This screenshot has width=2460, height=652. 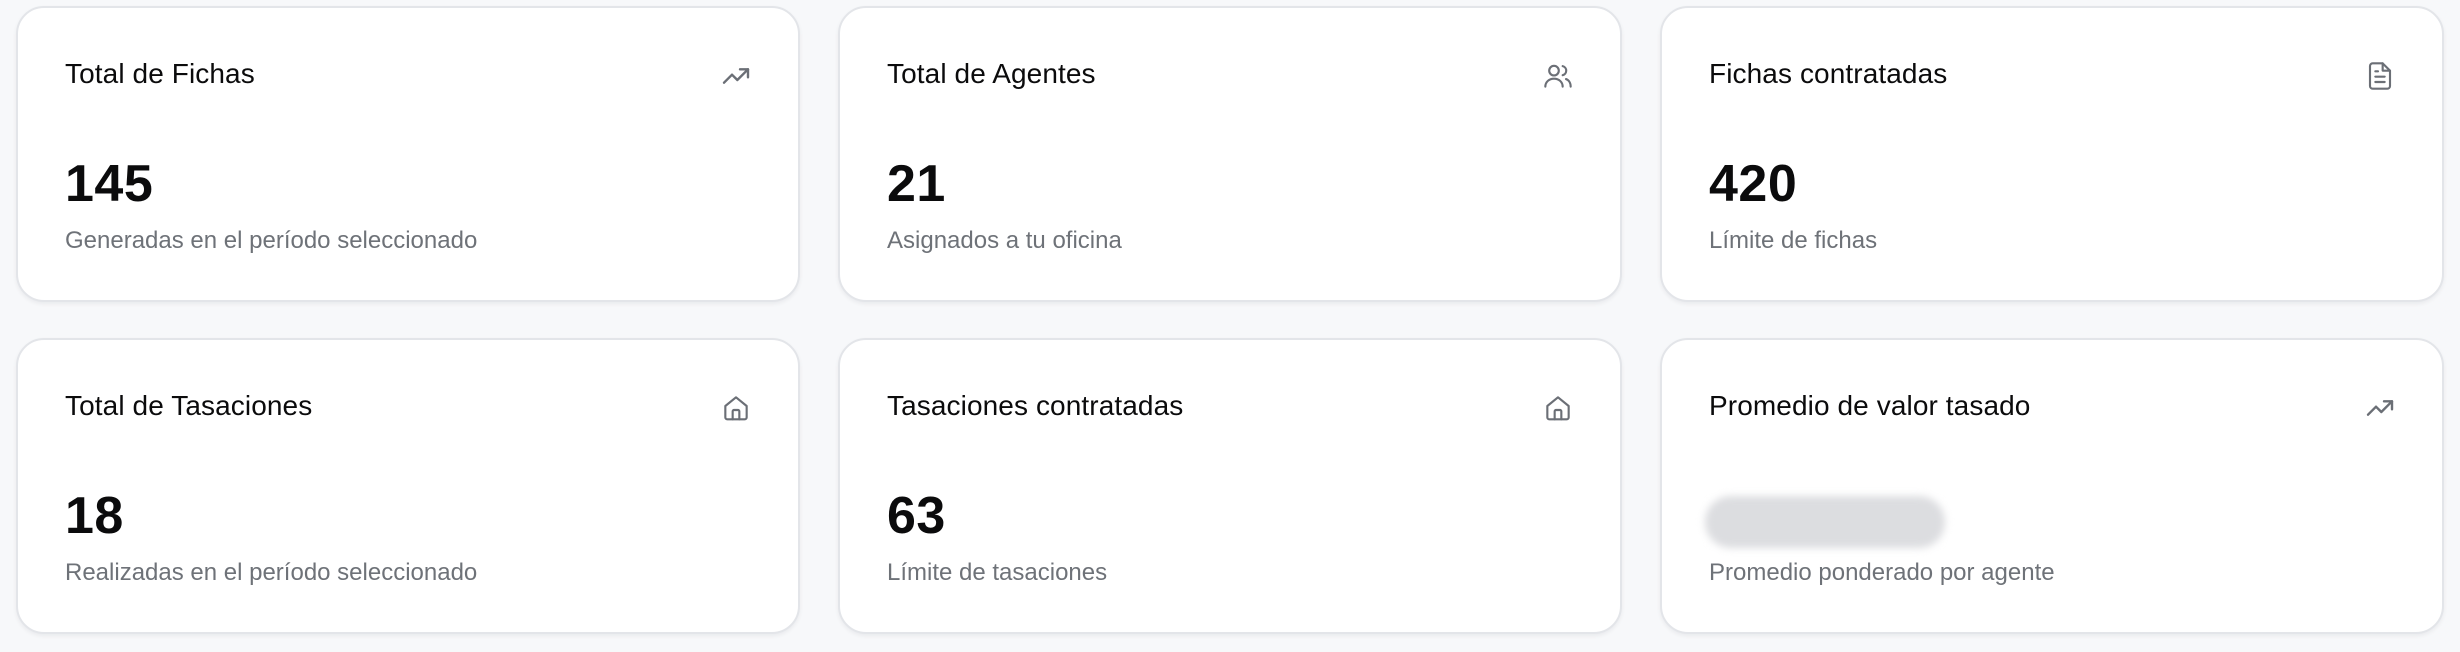 I want to click on blurred-value-placeholder, so click(x=1825, y=522).